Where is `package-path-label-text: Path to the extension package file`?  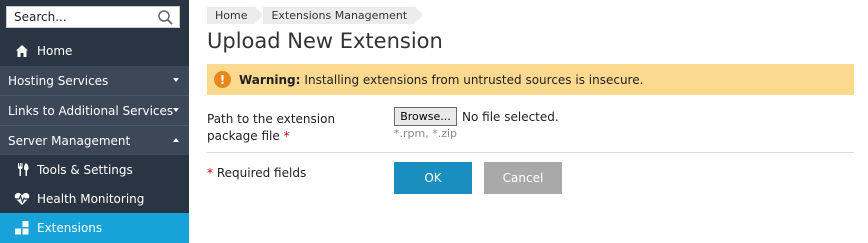 package-path-label-text: Path to the extension package file is located at coordinates (271, 127).